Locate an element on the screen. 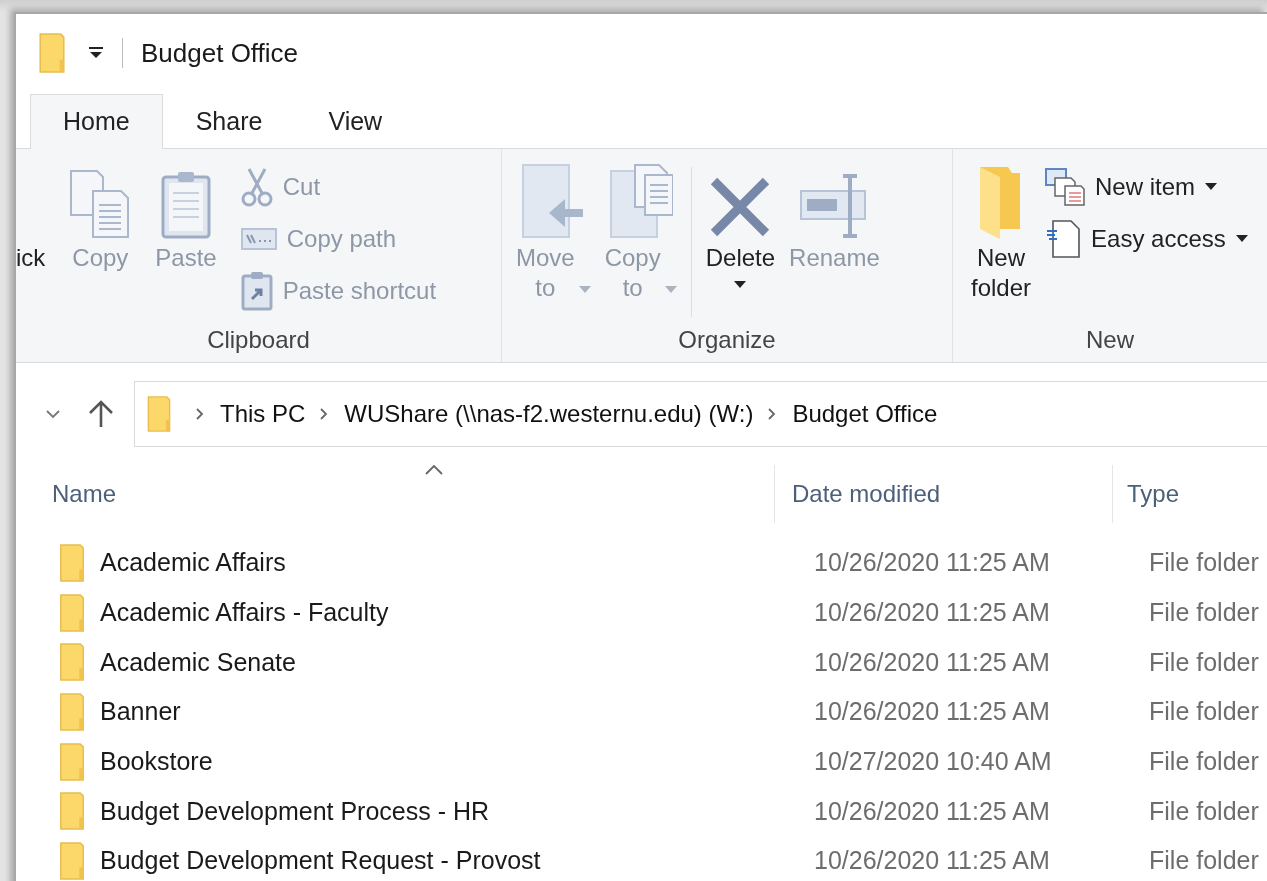 The width and height of the screenshot is (1267, 881). file-name: Academic Senate is located at coordinates (198, 662).